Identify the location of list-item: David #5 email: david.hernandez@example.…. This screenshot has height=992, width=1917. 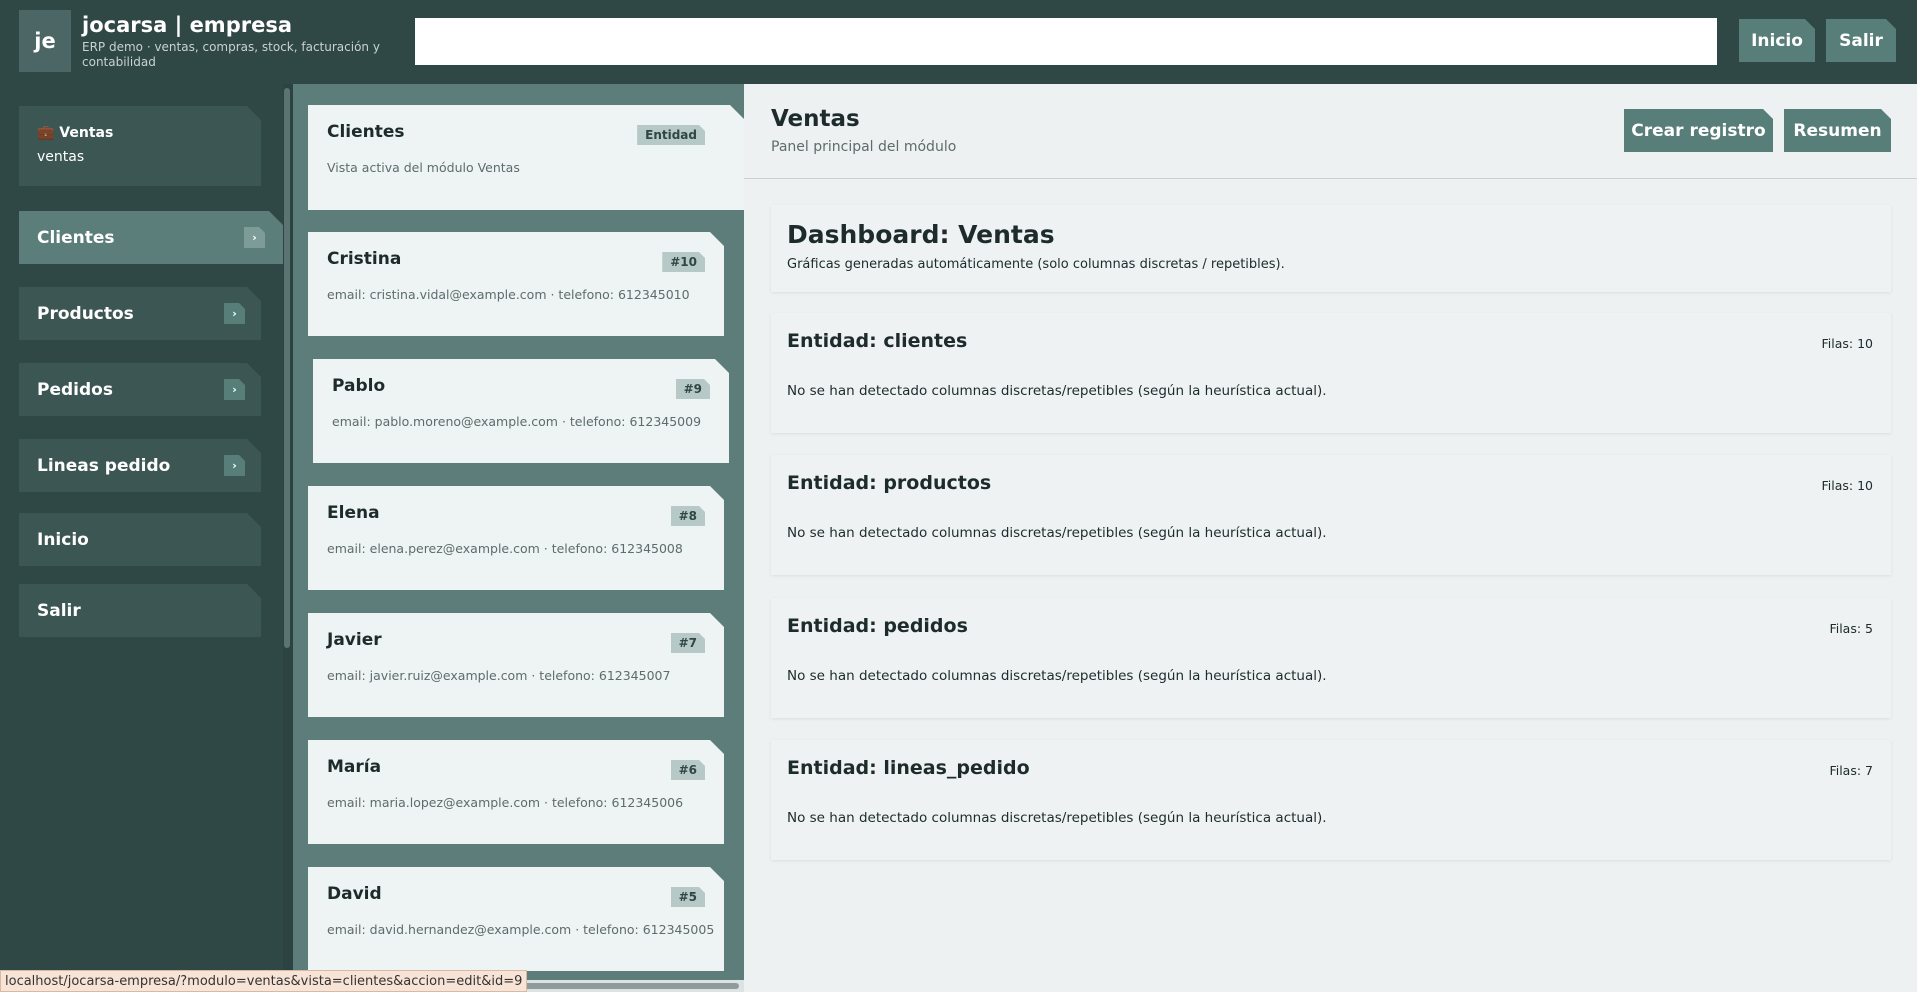
(516, 919).